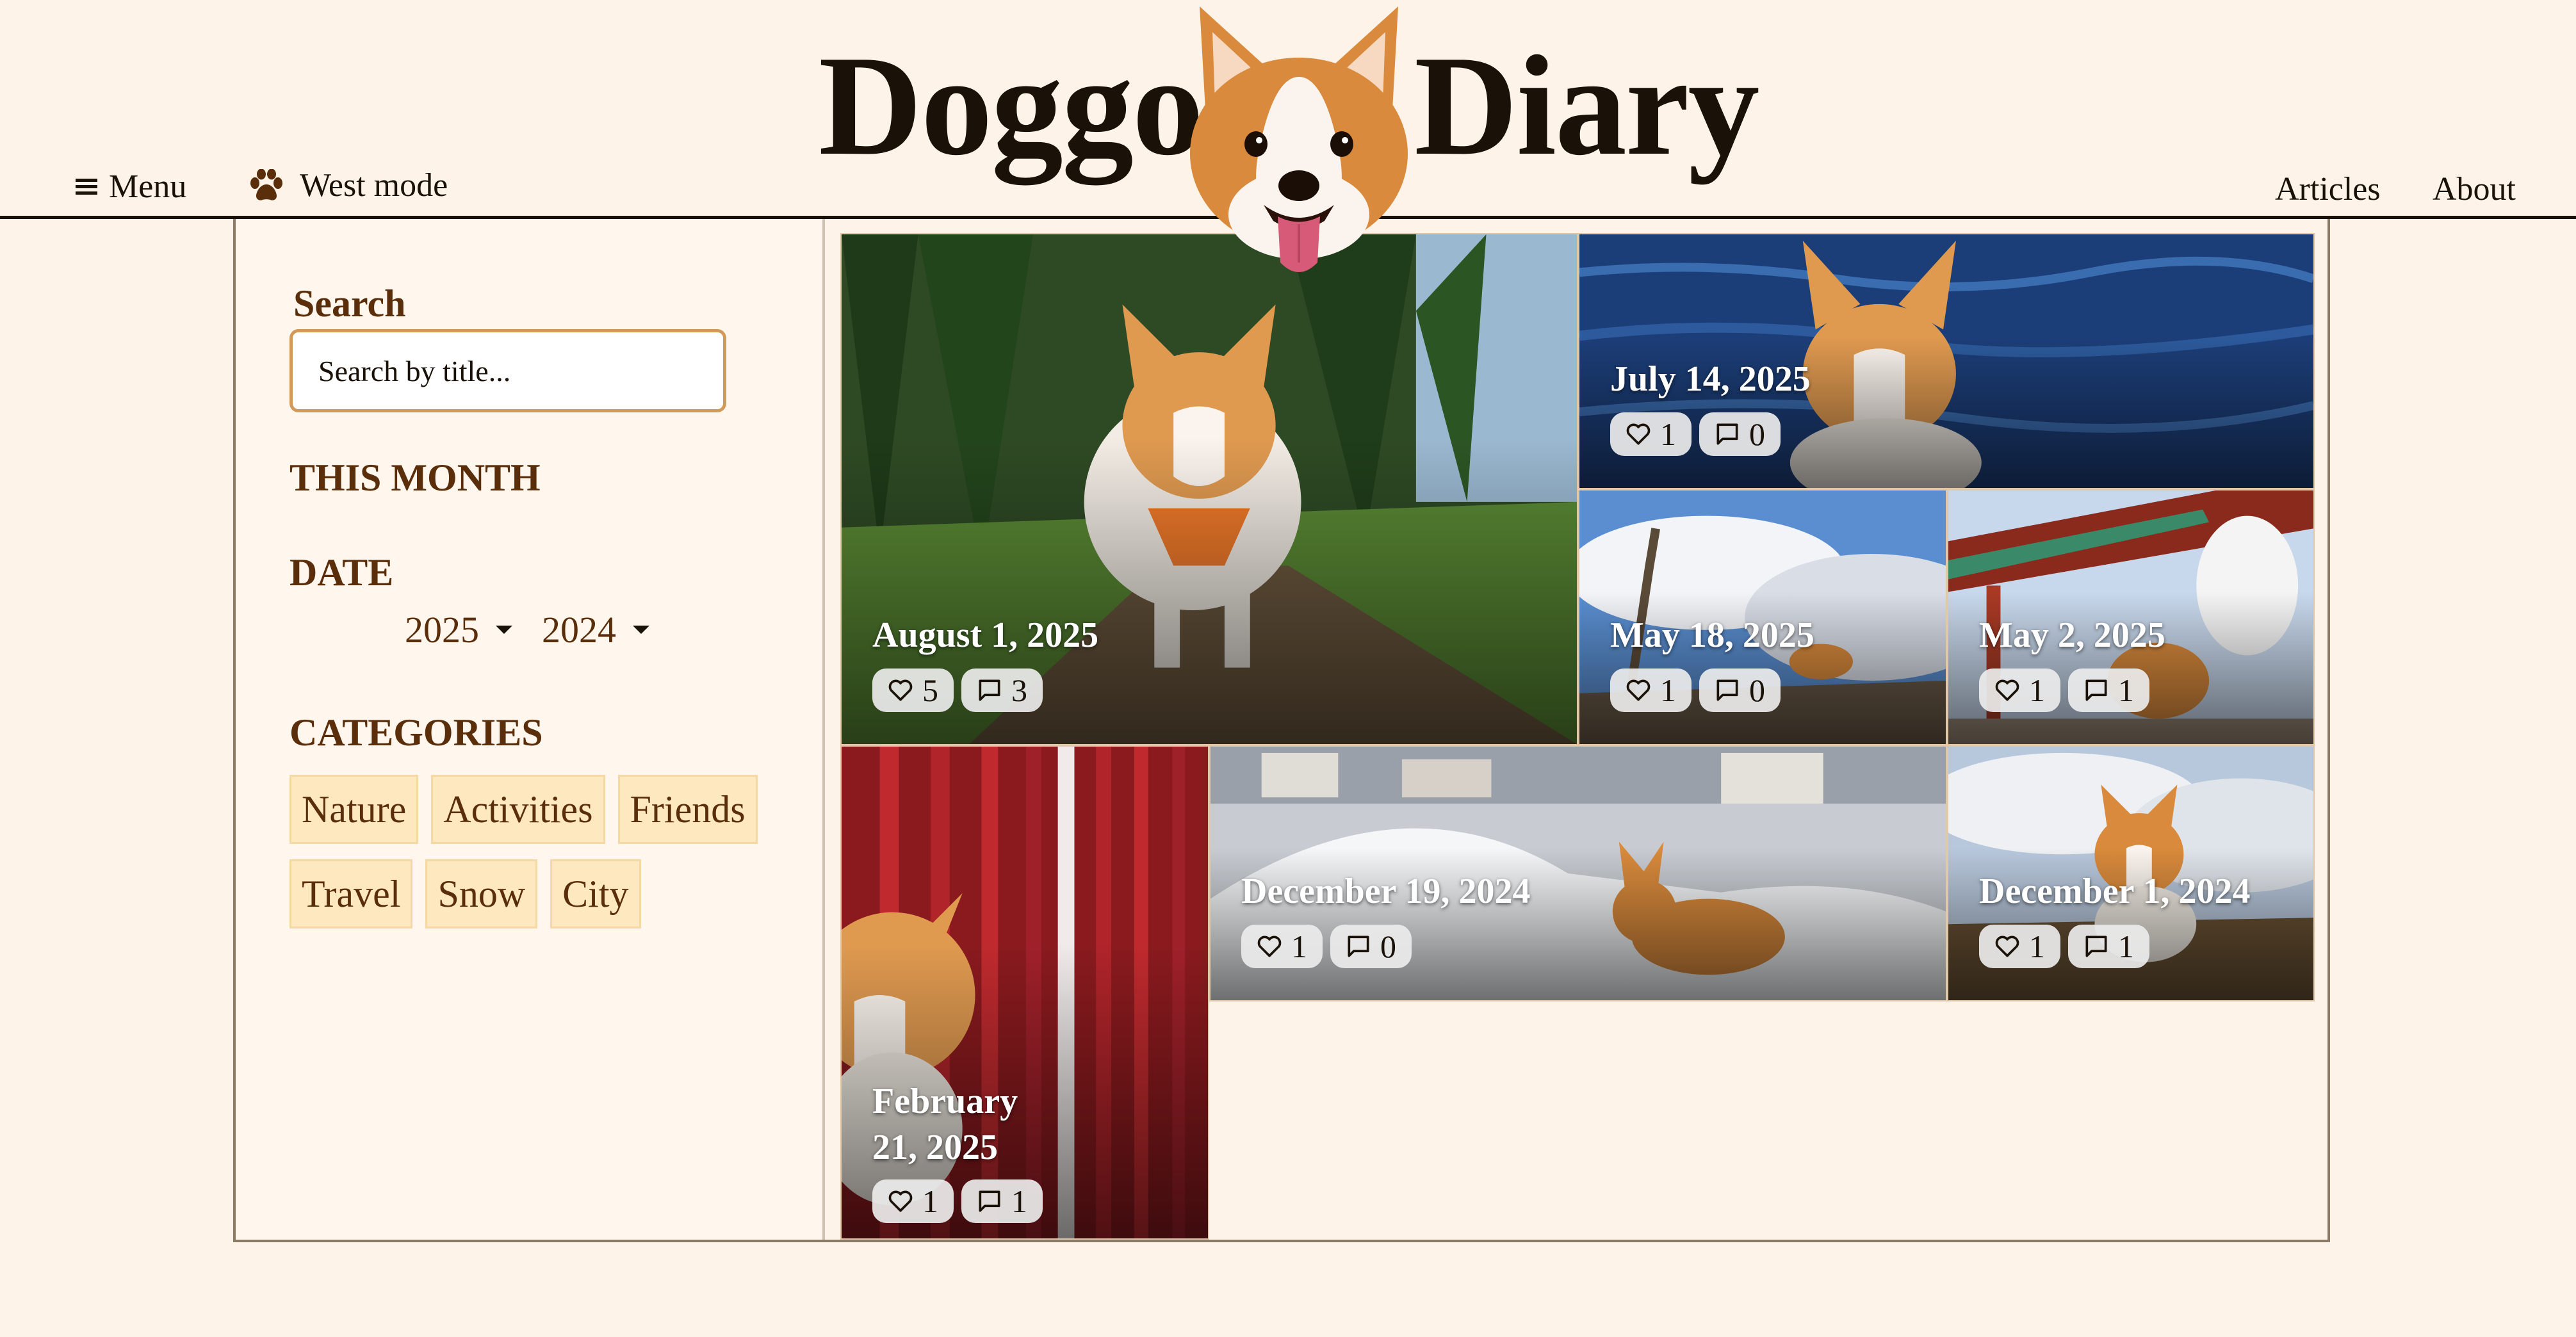  What do you see at coordinates (2072, 635) in the screenshot?
I see `post-date: May 2, 2025` at bounding box center [2072, 635].